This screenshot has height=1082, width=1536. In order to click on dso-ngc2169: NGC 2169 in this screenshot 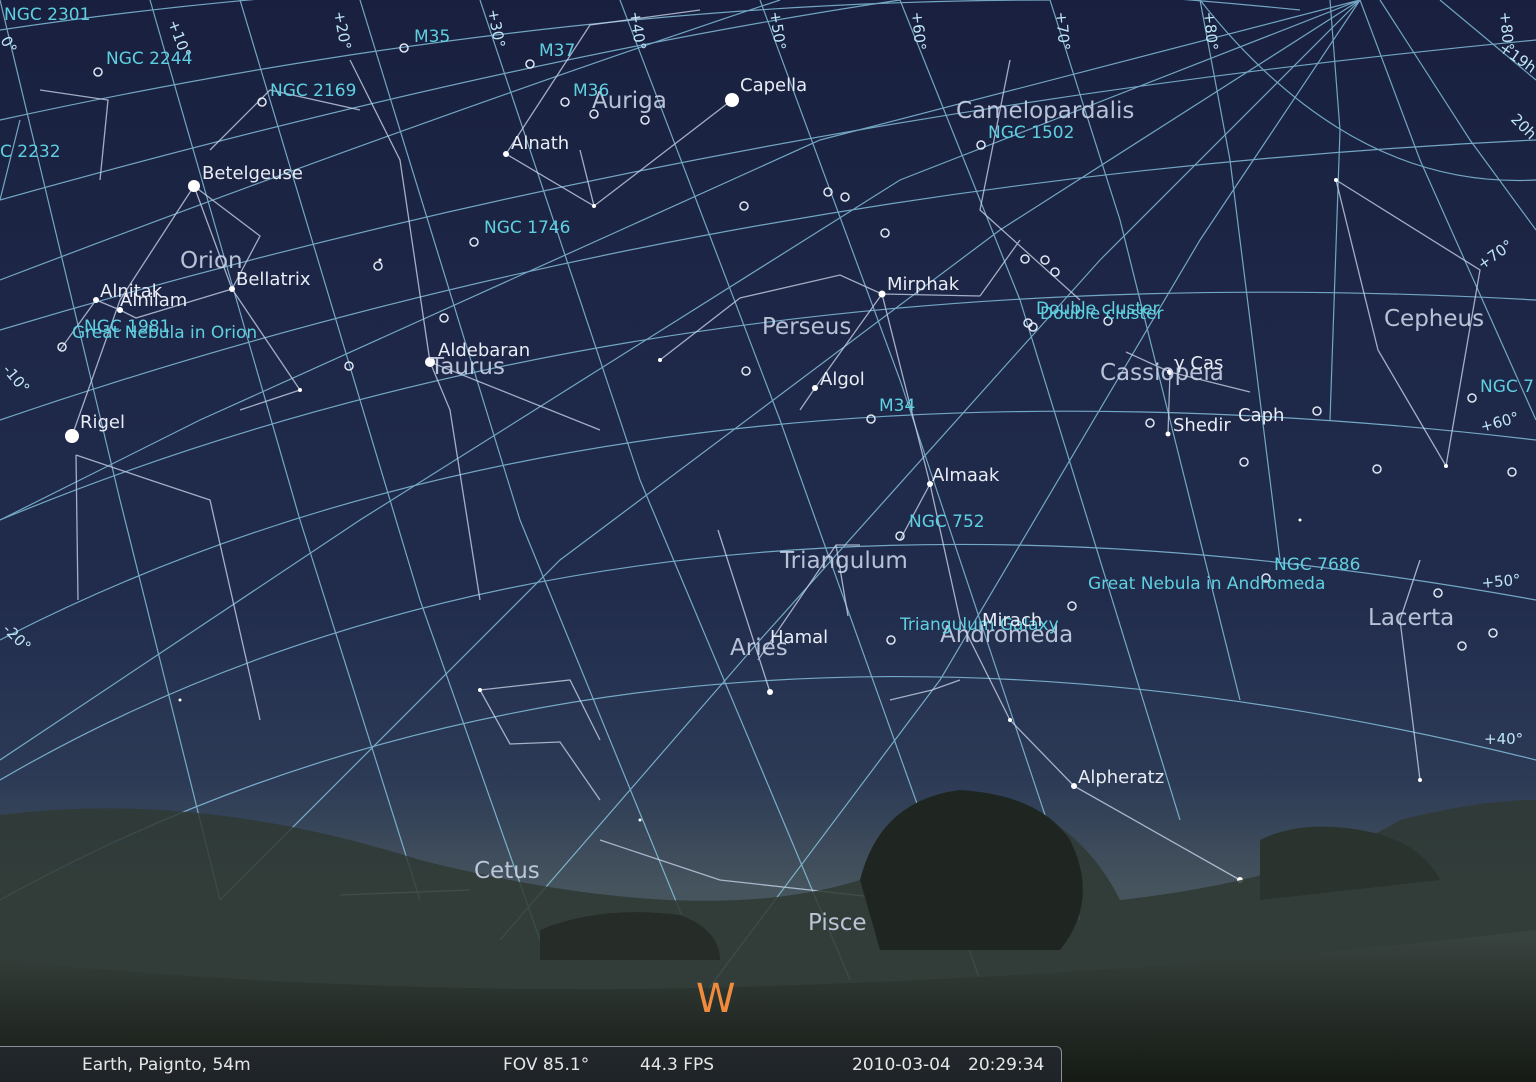, I will do `click(313, 91)`.